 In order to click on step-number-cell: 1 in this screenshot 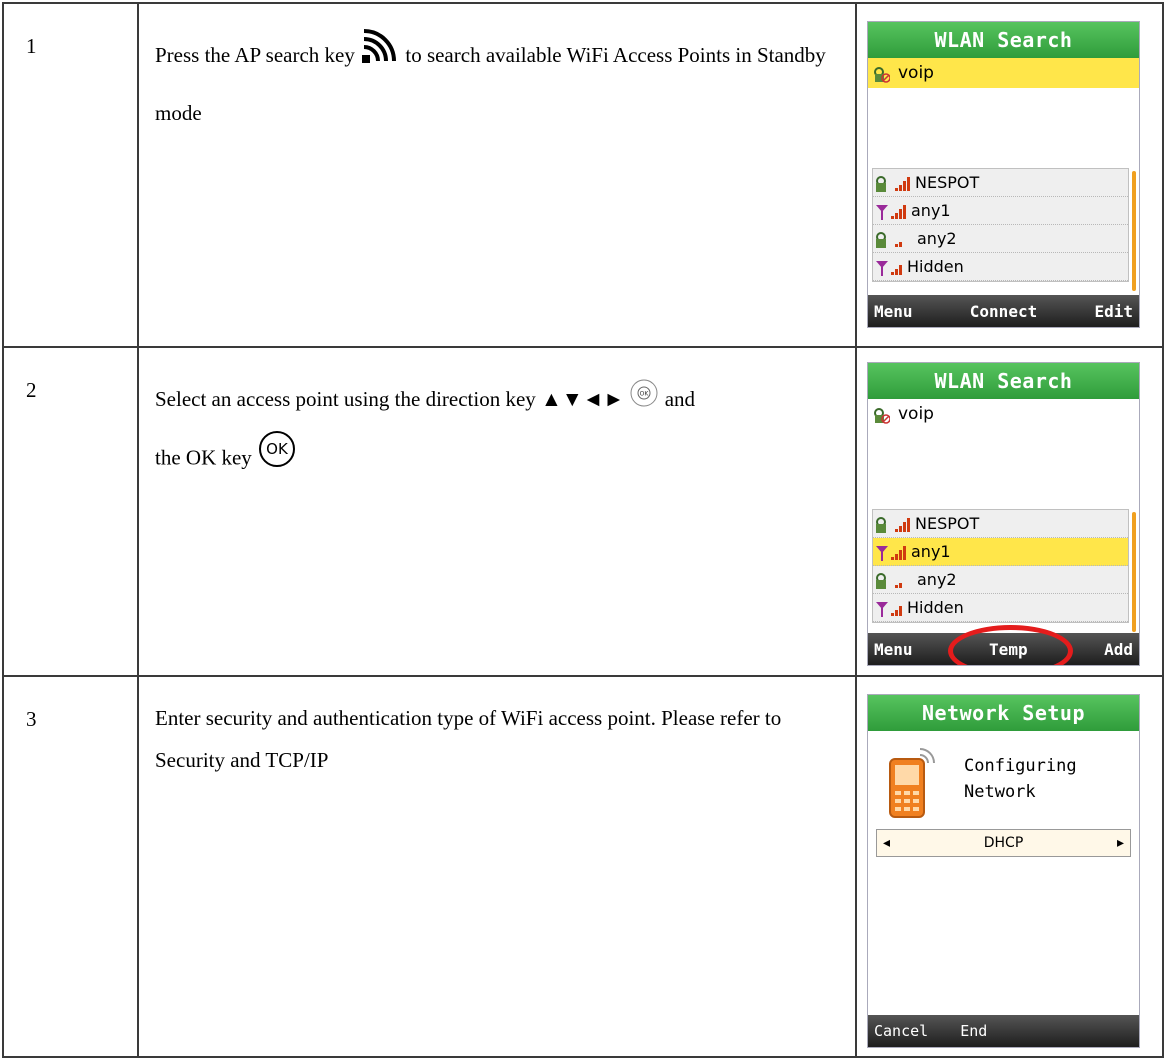, I will do `click(70, 175)`.